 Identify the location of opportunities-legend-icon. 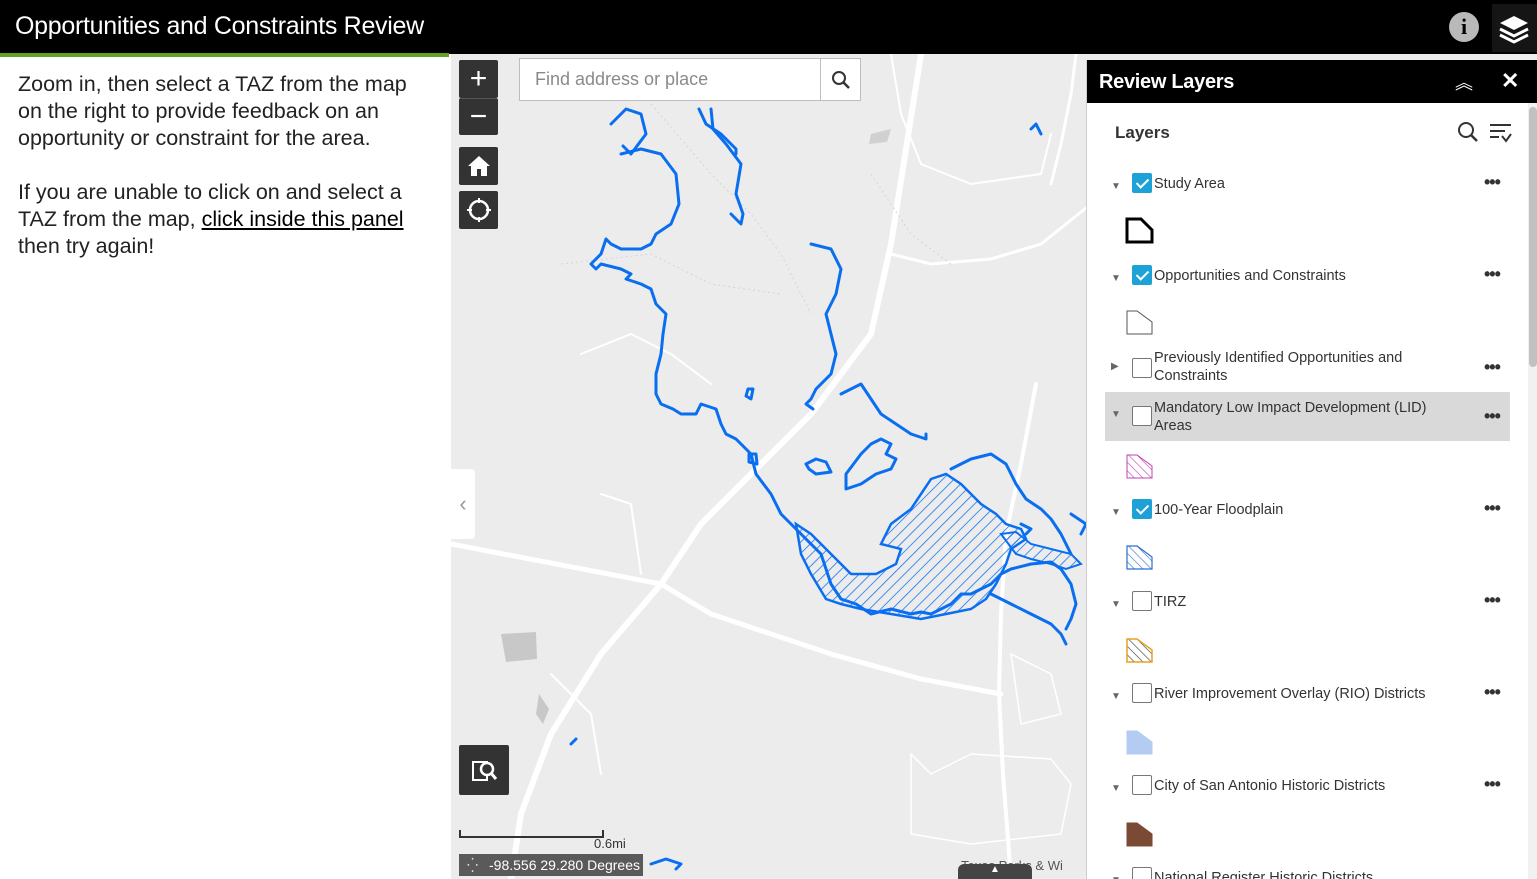
(1139, 322).